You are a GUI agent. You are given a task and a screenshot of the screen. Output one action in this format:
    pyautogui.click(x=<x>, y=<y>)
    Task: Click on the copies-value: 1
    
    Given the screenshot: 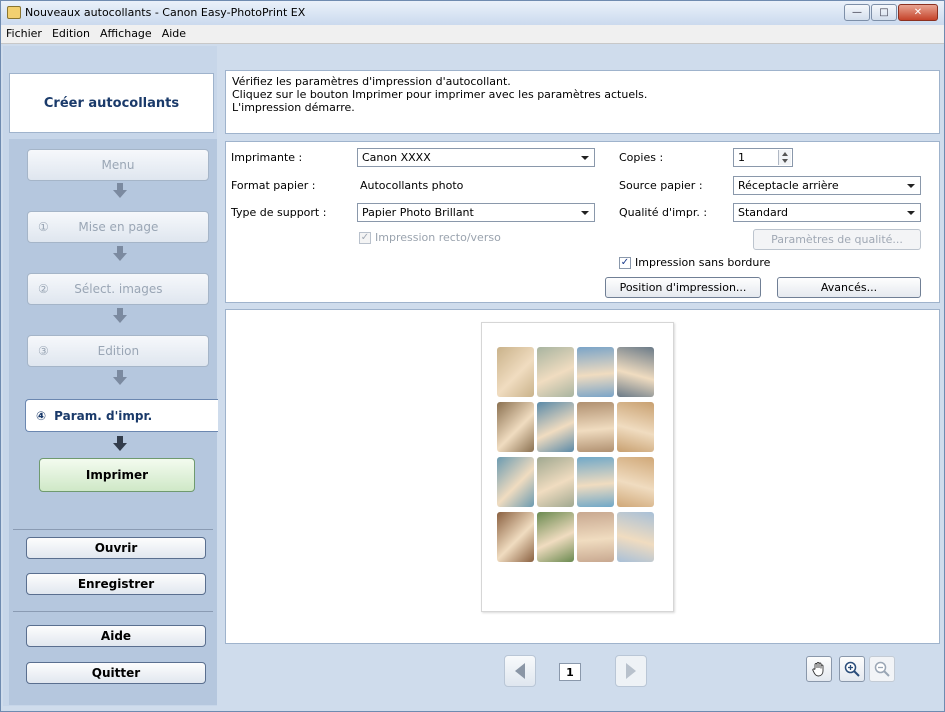 What is the action you would take?
    pyautogui.click(x=741, y=157)
    